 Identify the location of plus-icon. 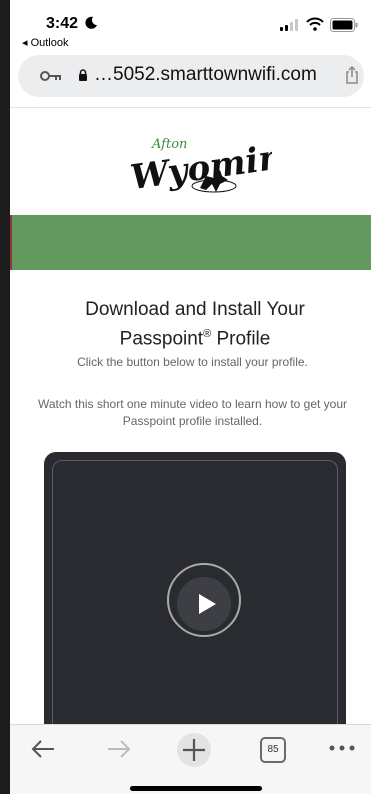
(194, 750).